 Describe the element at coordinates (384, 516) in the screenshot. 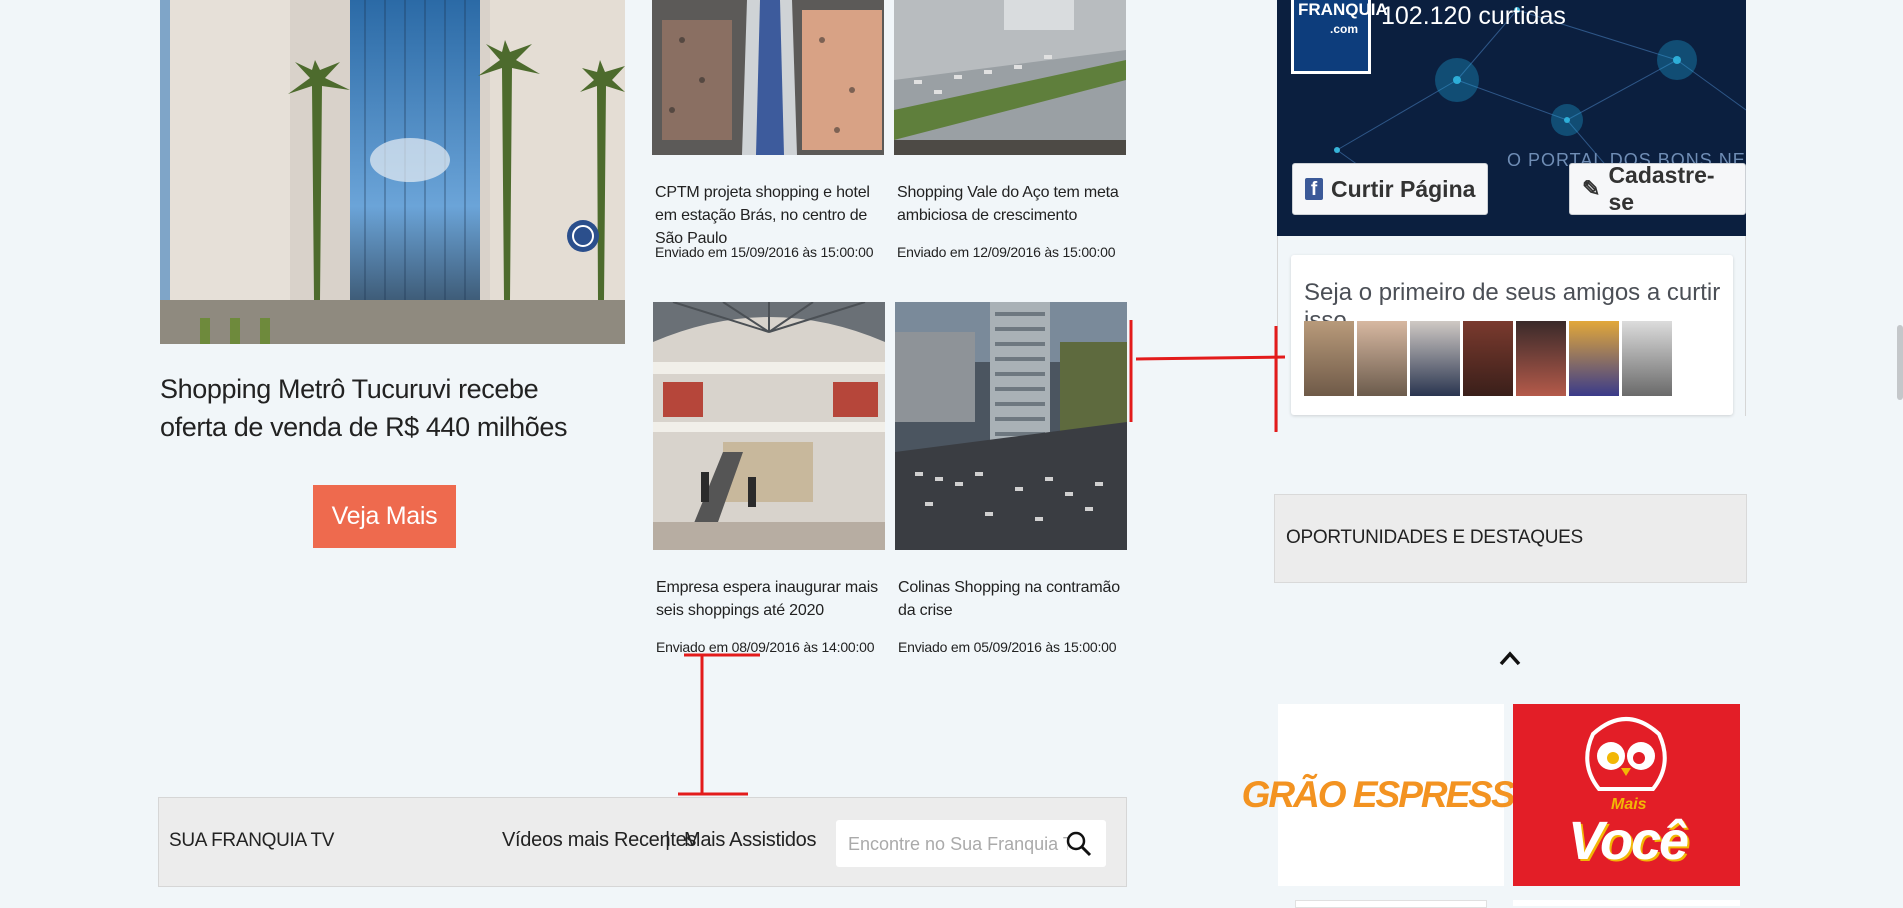

I see `veja-mais-button: Veja Mais` at that location.